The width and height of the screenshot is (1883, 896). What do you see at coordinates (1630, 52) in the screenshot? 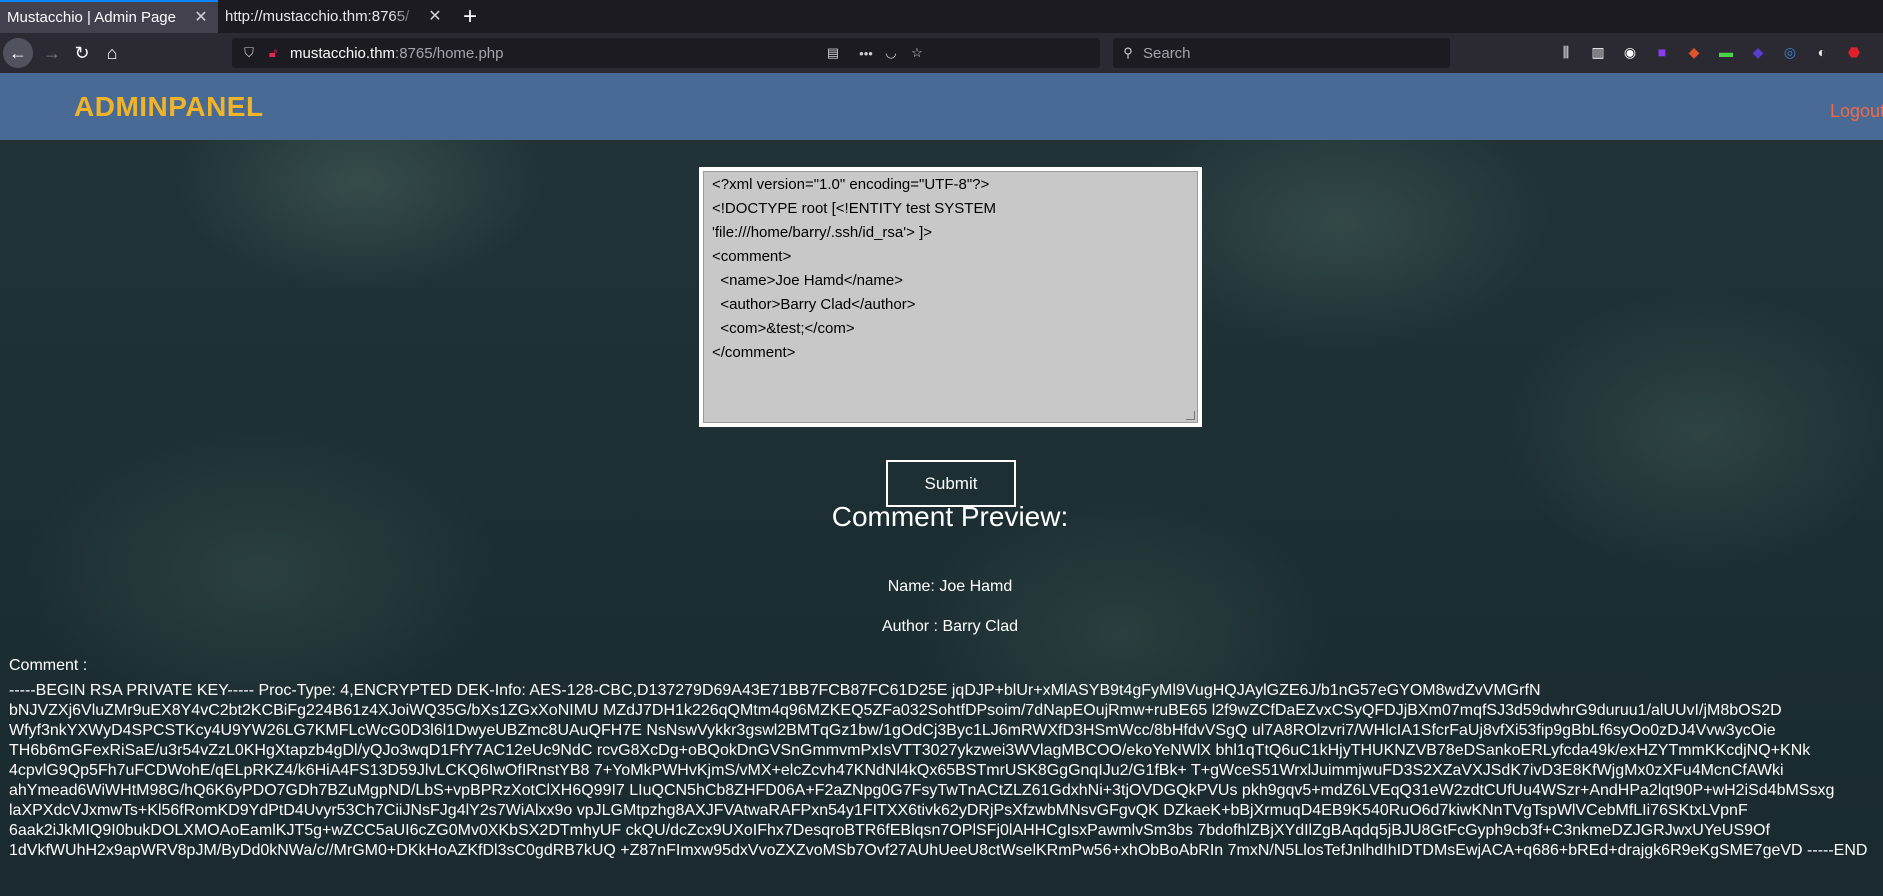
I see `account-icon: ◉` at bounding box center [1630, 52].